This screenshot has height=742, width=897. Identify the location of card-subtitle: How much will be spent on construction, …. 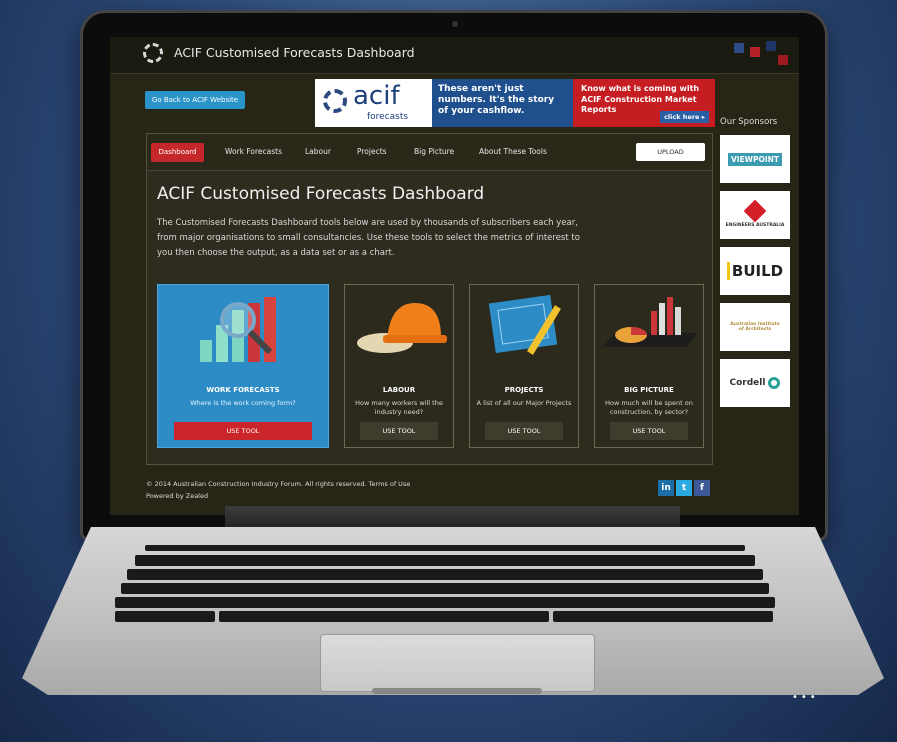
(649, 407).